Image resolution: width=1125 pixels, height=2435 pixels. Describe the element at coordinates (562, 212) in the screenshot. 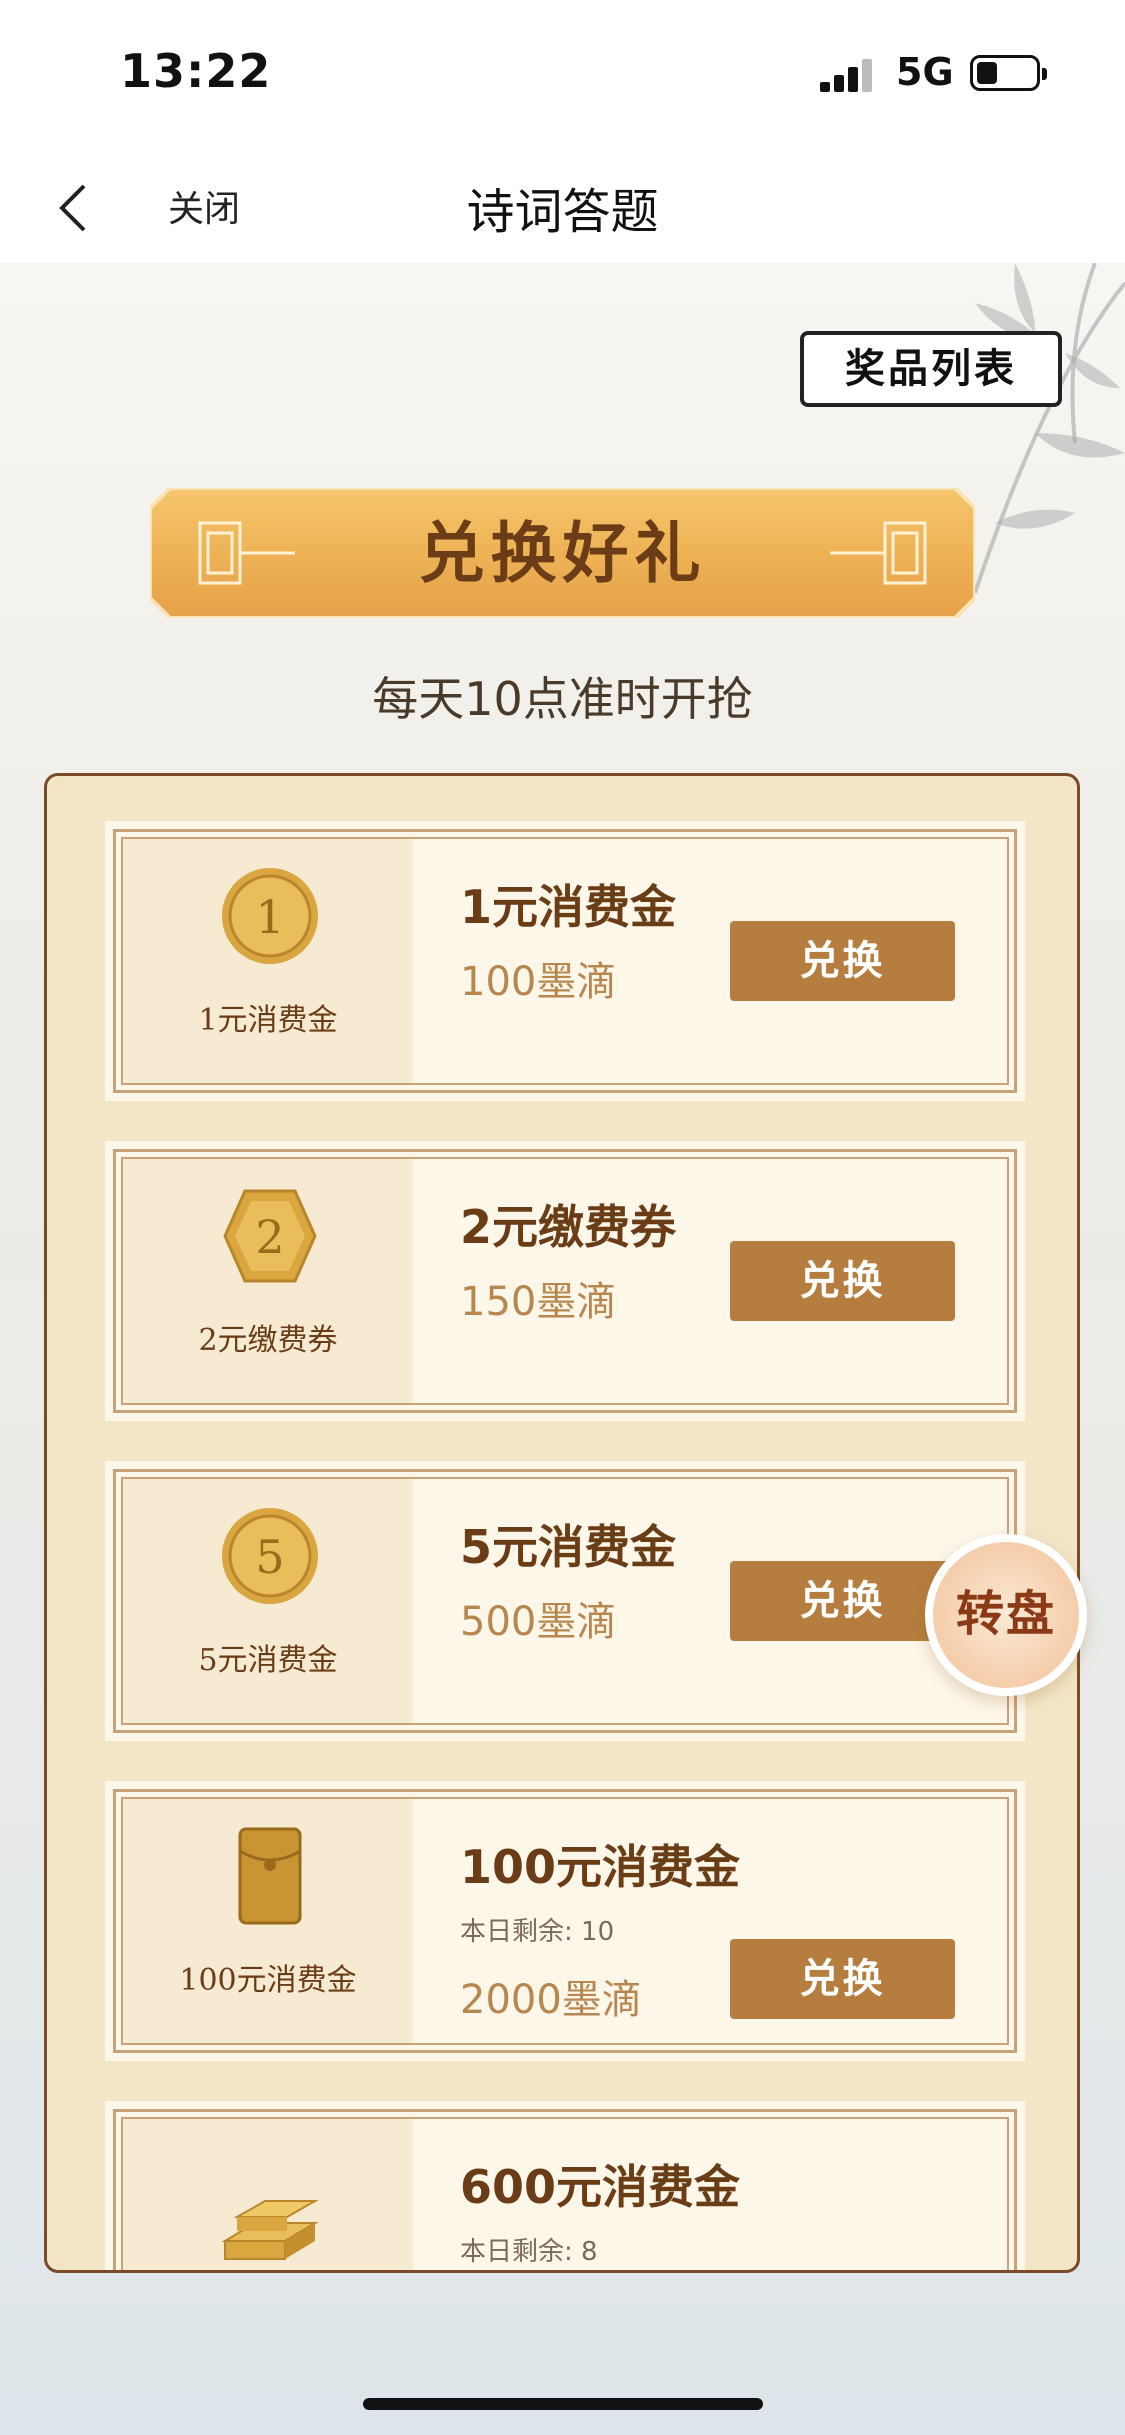

I see `page-title: 诗词答题` at that location.